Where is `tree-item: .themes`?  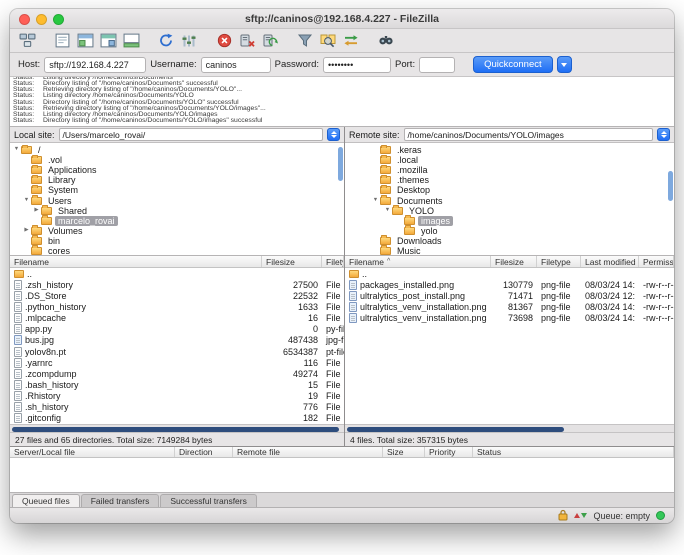 tree-item: .themes is located at coordinates (509, 179).